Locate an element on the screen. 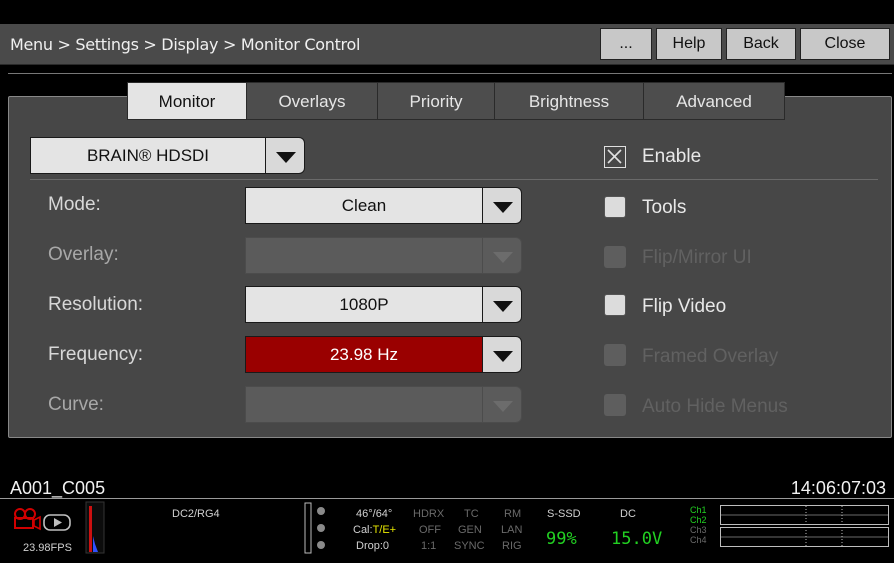 This screenshot has height=563, width=894. auto-hide-menus-label: Auto Hide Menus is located at coordinates (715, 406).